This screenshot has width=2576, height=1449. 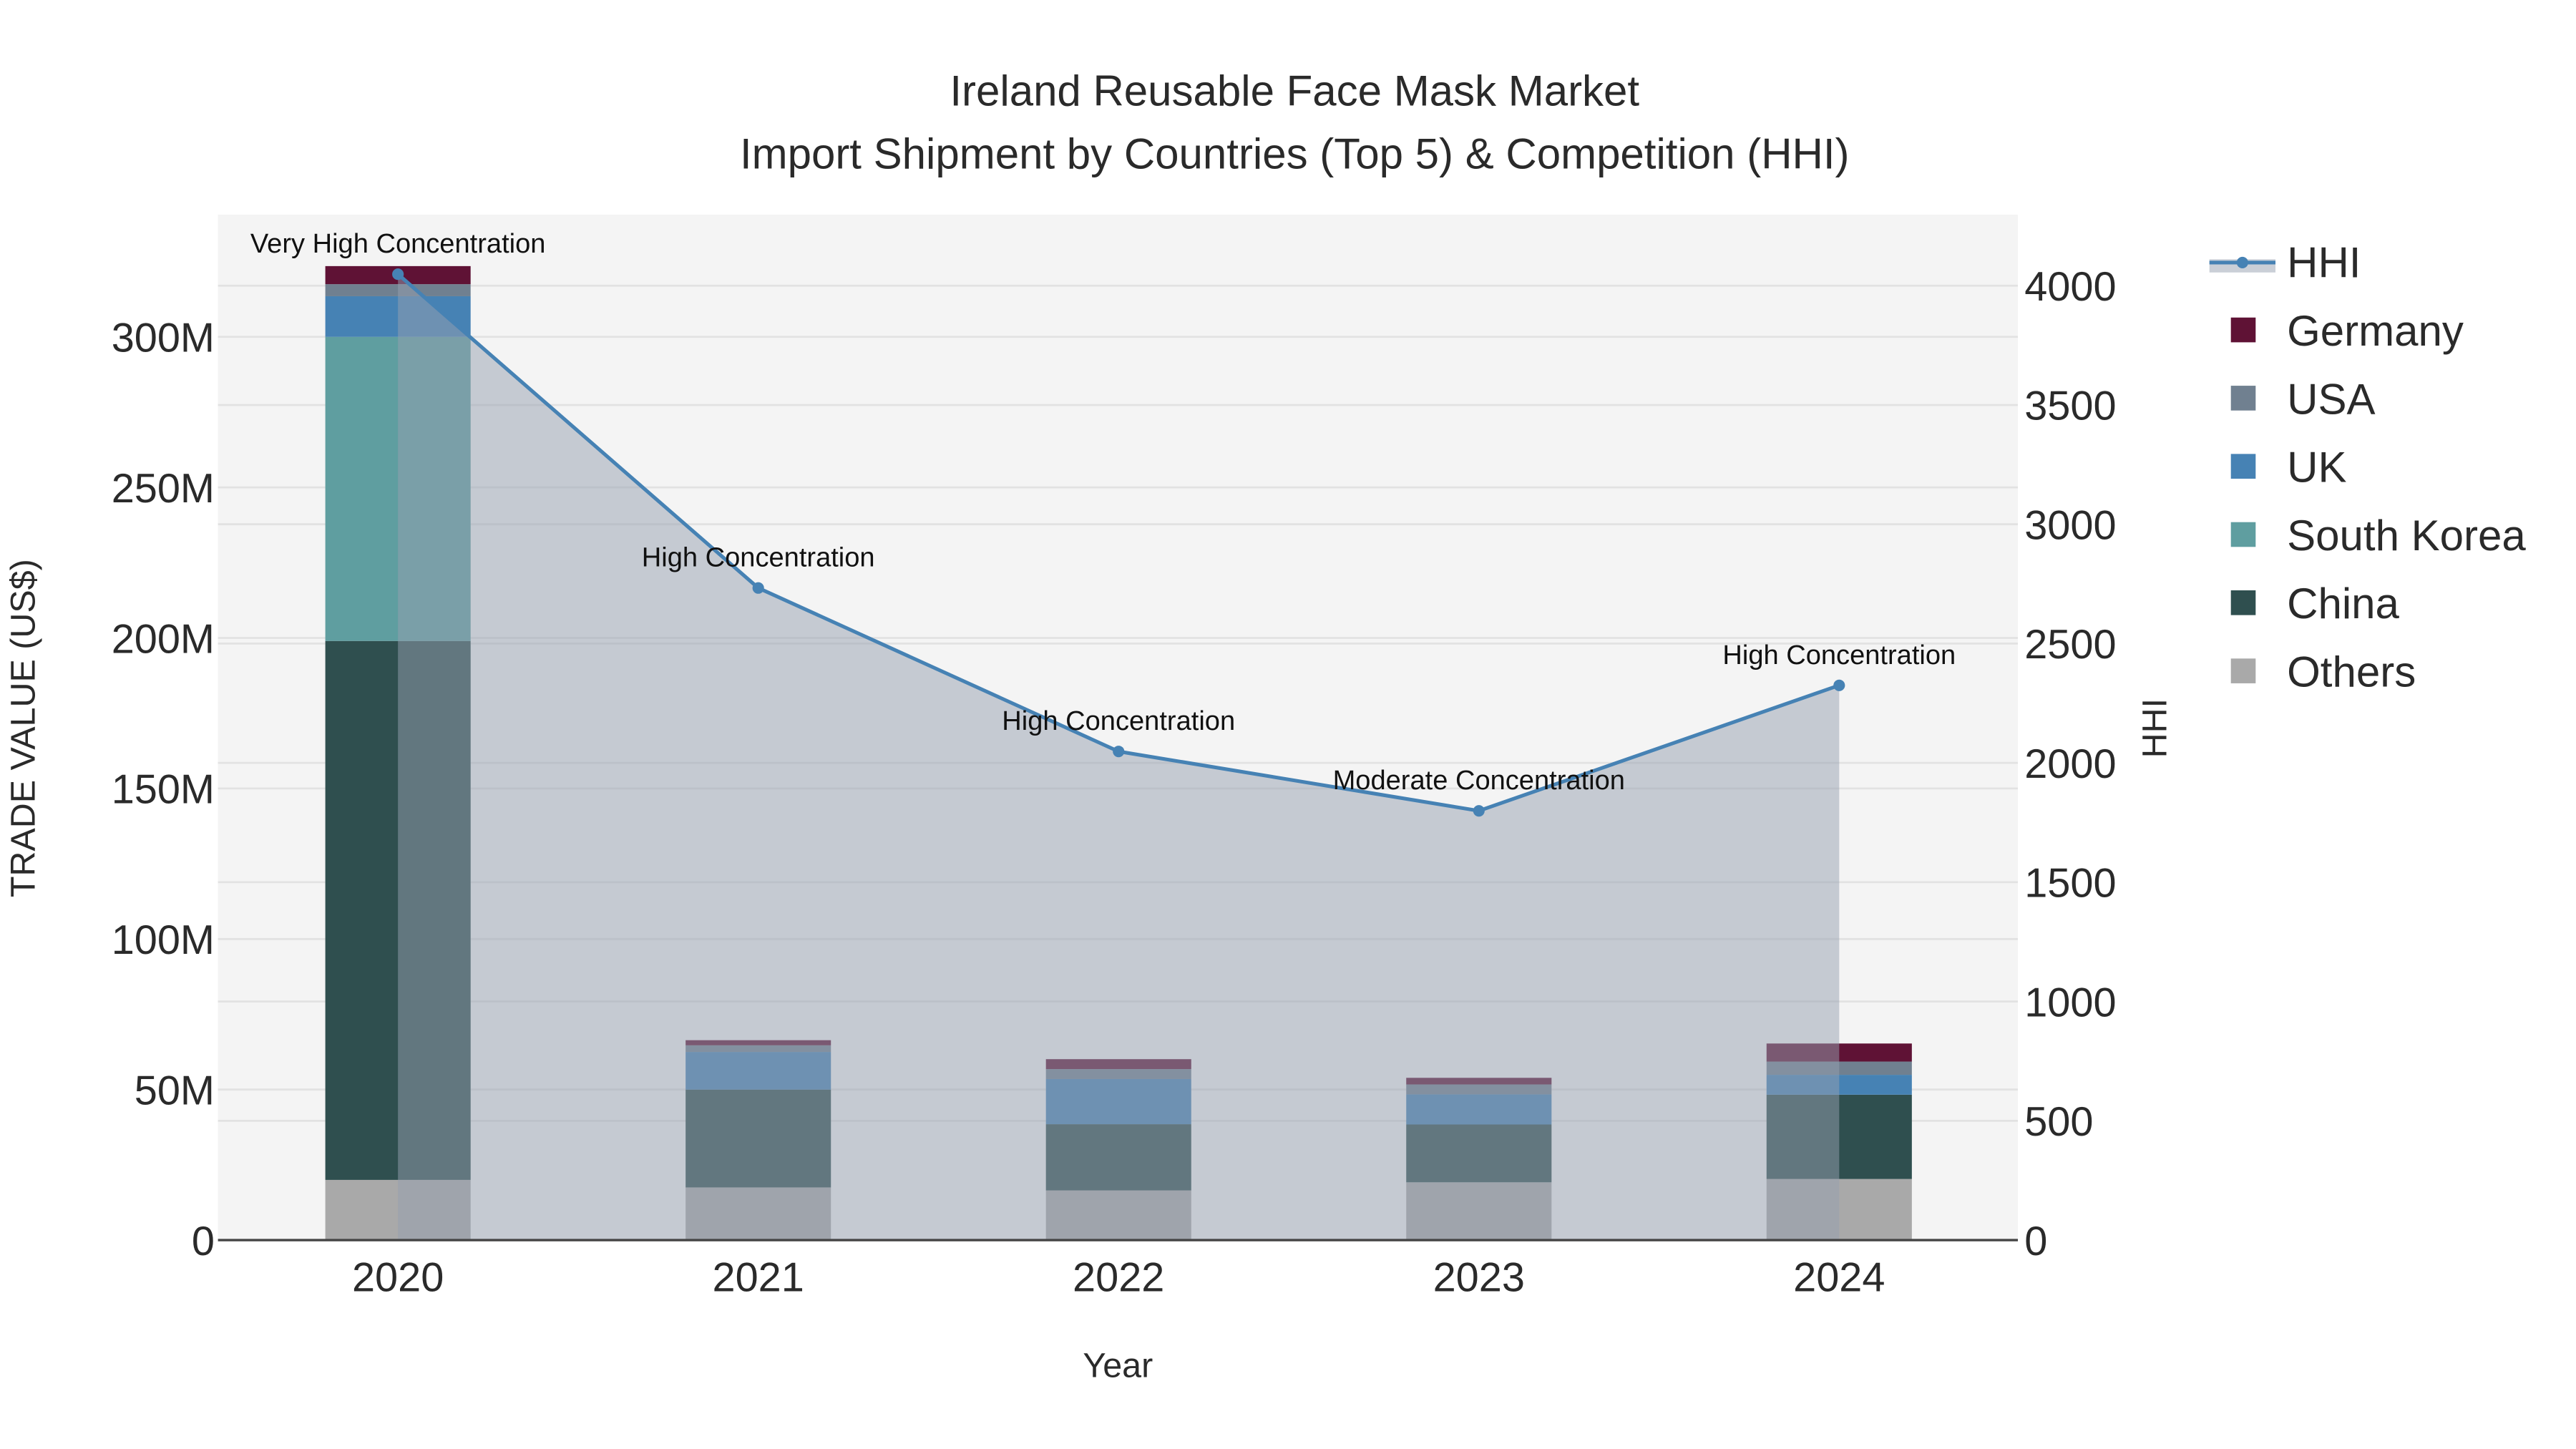 I want to click on legend-label: Germany, so click(x=2375, y=331).